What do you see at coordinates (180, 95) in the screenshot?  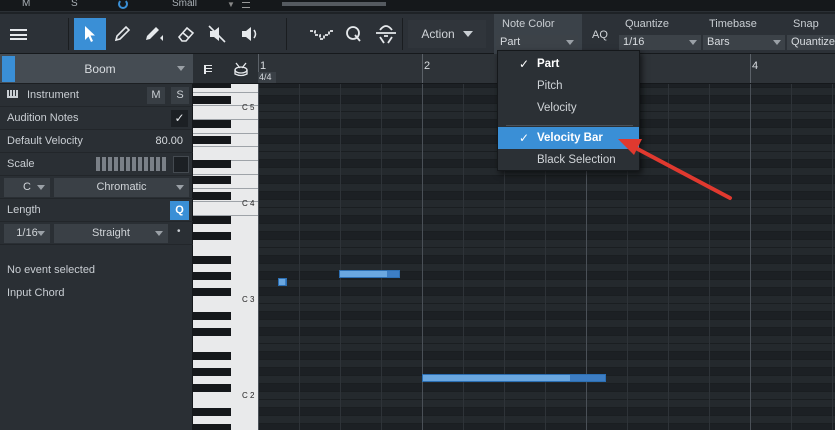 I see `solo-button: S` at bounding box center [180, 95].